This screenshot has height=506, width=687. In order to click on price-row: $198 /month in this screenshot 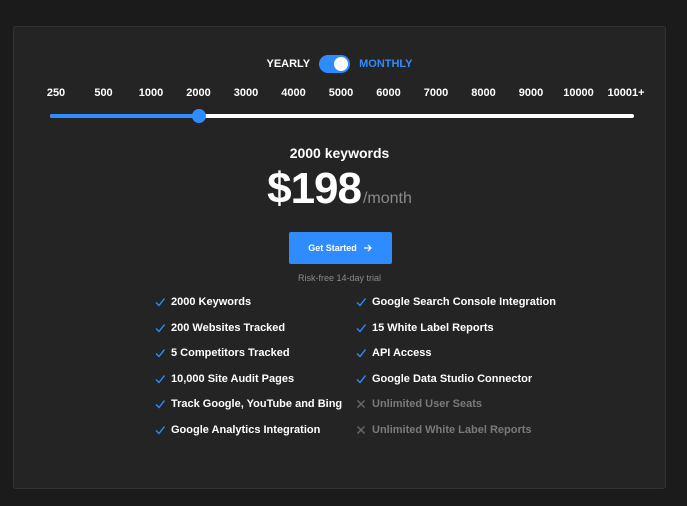, I will do `click(339, 189)`.